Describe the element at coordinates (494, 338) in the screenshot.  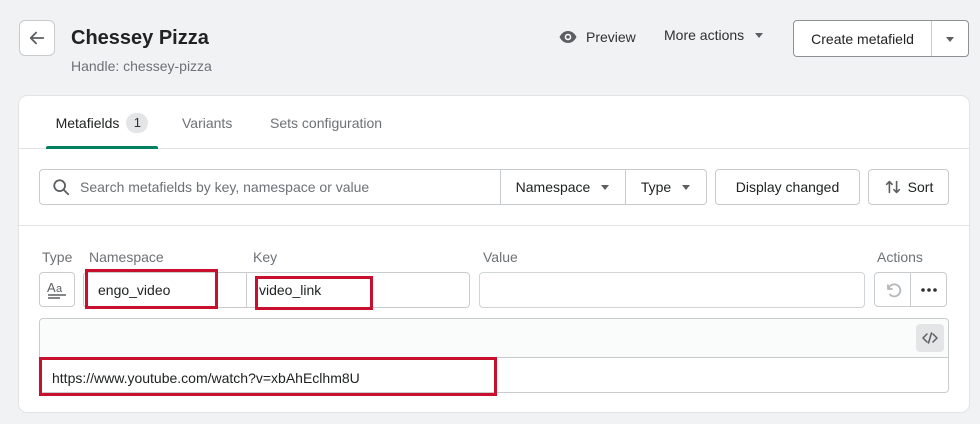
I see `editor-toolbar` at that location.